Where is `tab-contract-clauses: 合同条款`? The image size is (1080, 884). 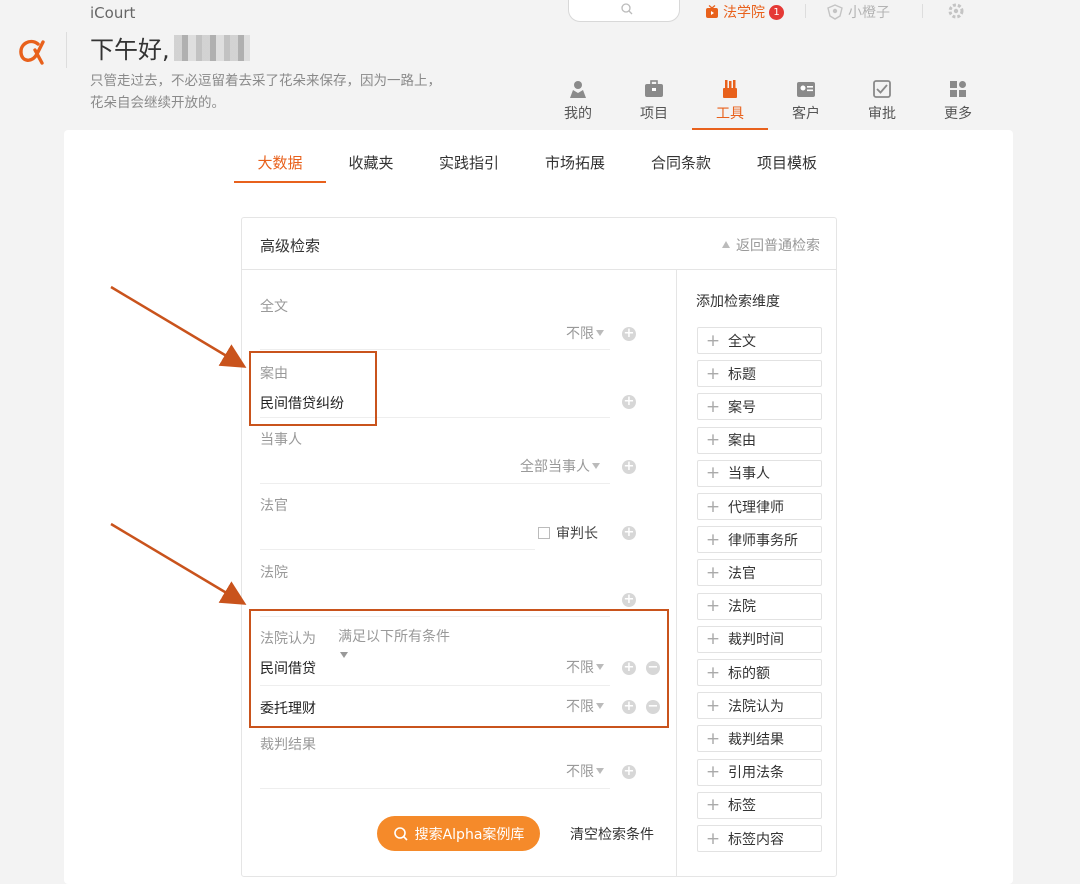 tab-contract-clauses: 合同条款 is located at coordinates (681, 165).